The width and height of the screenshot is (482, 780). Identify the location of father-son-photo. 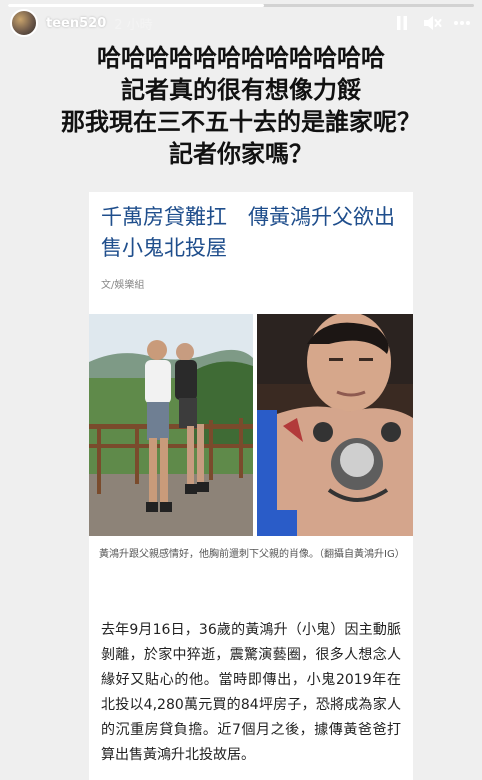
(171, 425).